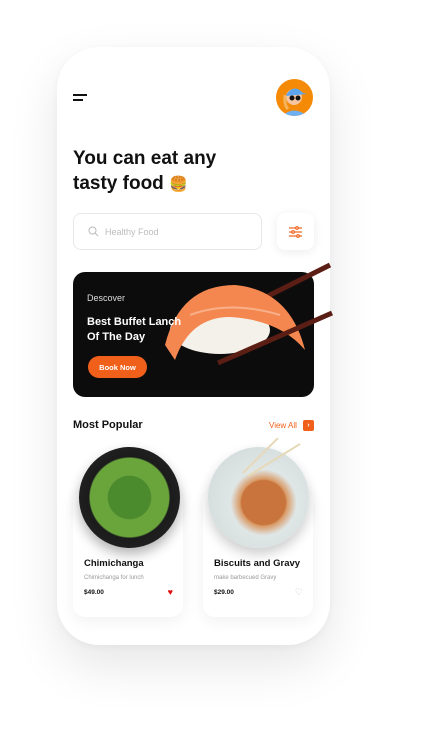  What do you see at coordinates (116, 337) in the screenshot?
I see `banner-title-2: Of The Day` at bounding box center [116, 337].